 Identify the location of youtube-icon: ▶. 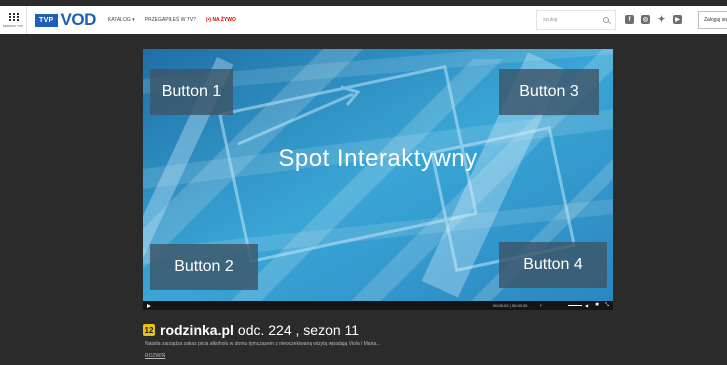
(677, 19).